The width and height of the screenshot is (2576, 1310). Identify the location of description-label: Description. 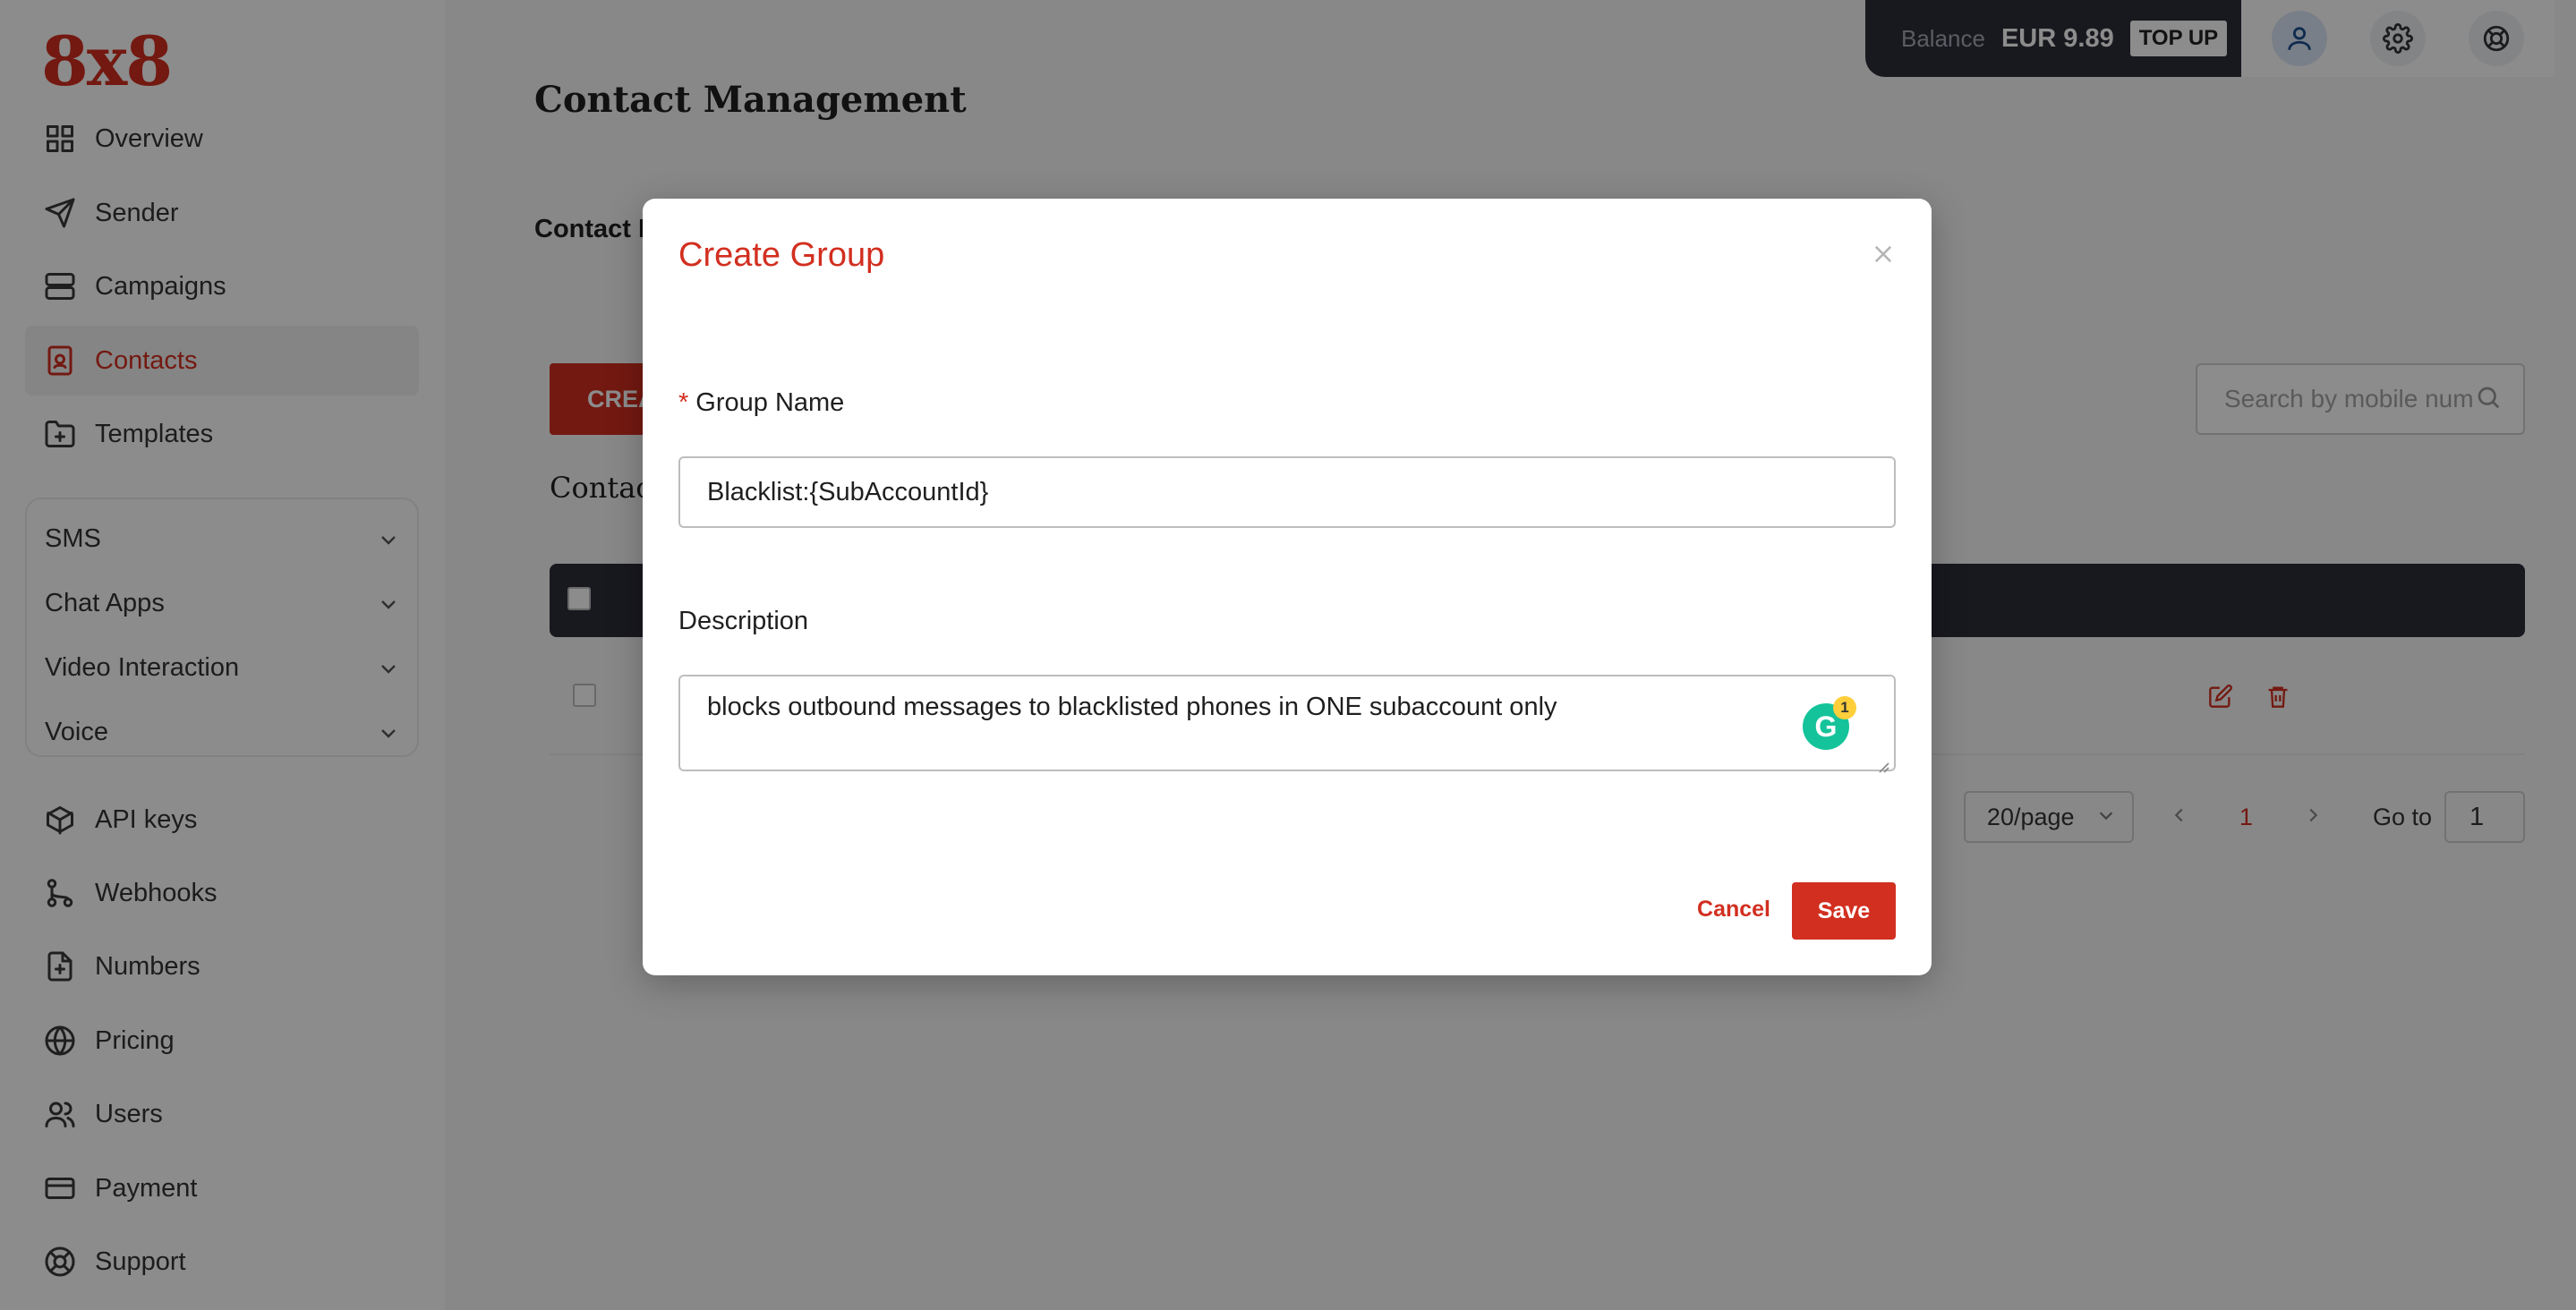
(743, 621).